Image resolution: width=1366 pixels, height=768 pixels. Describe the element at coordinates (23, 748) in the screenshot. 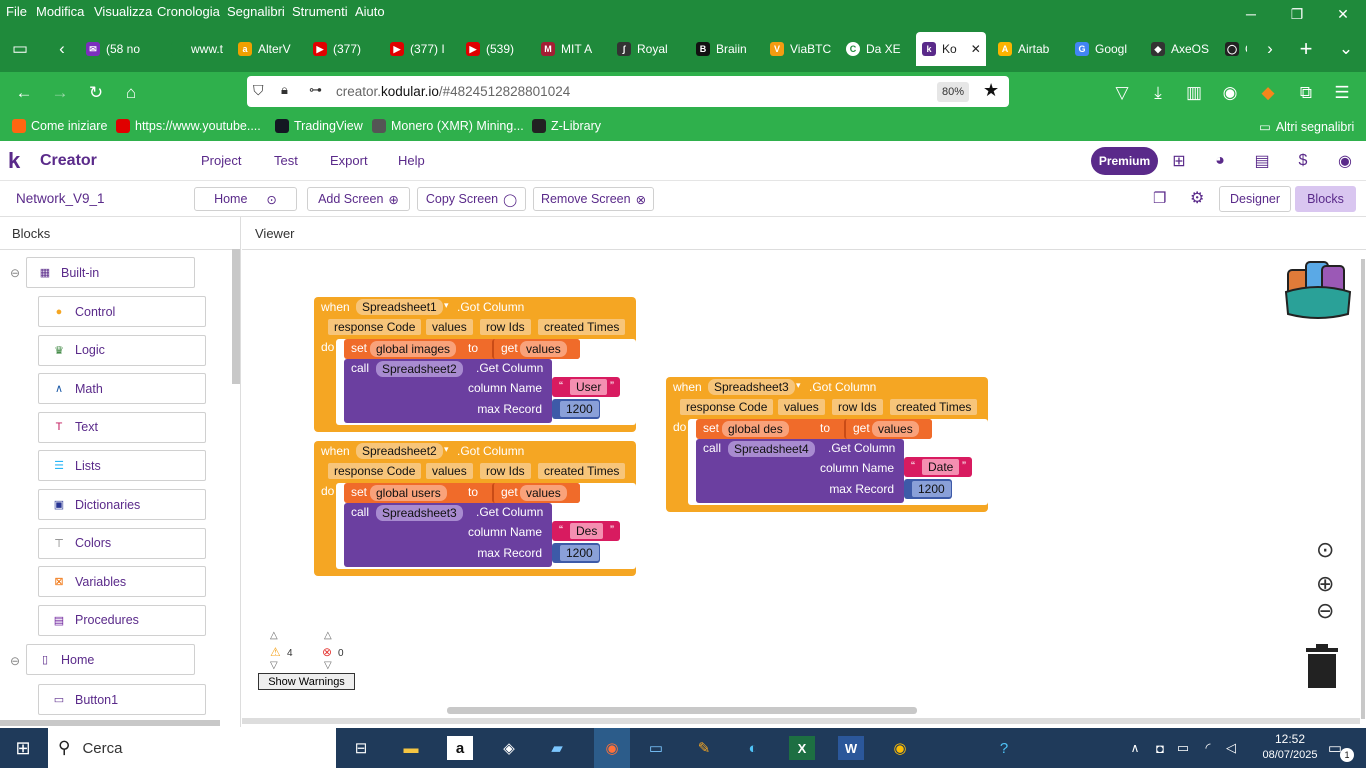

I see `windows-start-icon: ⊞` at that location.